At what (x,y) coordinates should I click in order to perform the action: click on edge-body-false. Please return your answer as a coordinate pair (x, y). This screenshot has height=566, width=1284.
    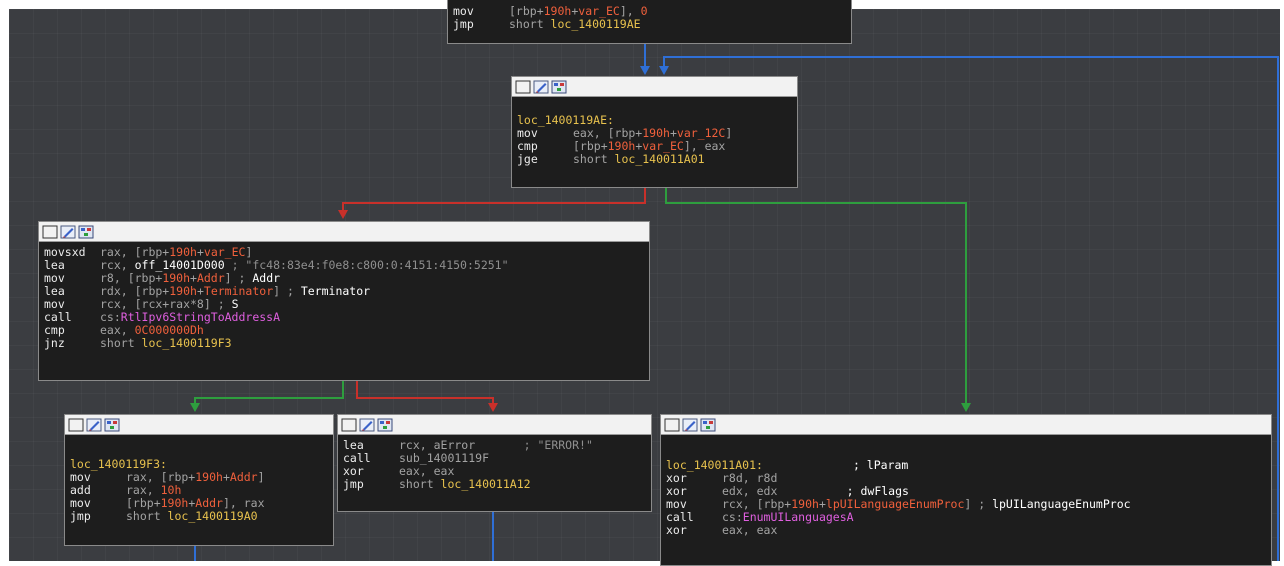
    Looking at the image, I should click on (425, 395).